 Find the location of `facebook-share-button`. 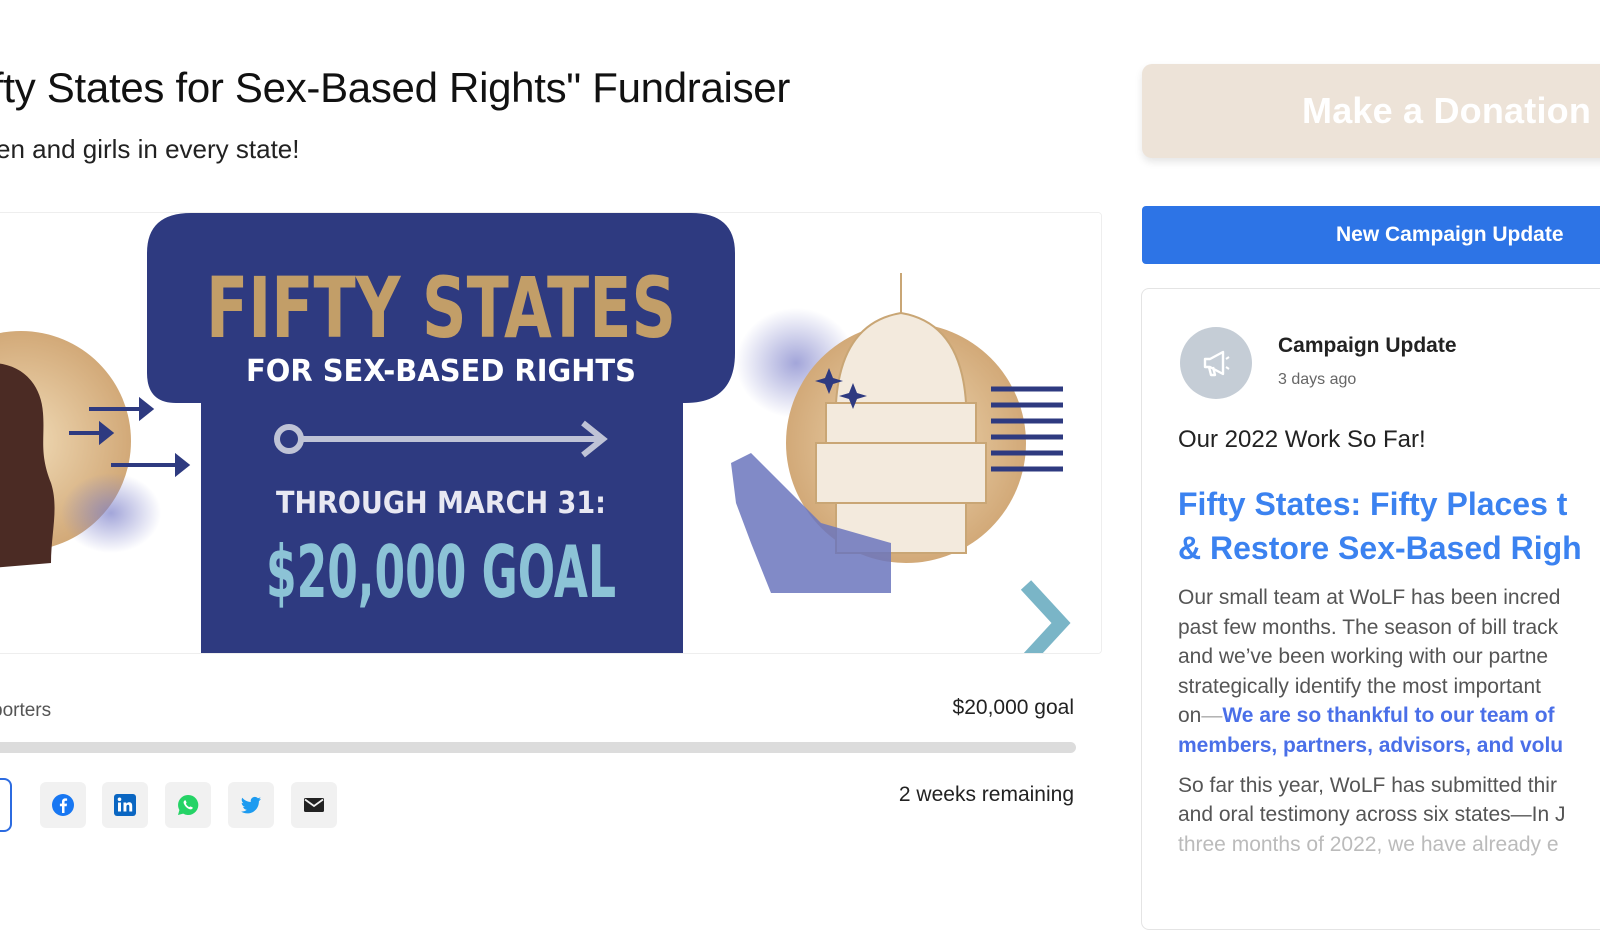

facebook-share-button is located at coordinates (63, 805).